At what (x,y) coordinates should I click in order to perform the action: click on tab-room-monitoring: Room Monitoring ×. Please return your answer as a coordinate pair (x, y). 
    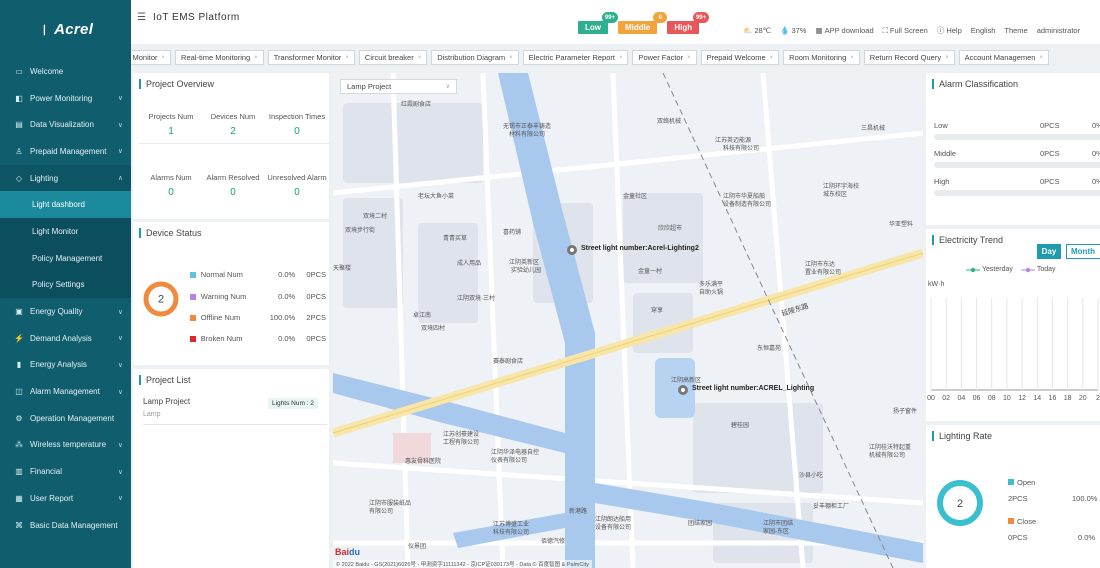
    Looking at the image, I should click on (821, 57).